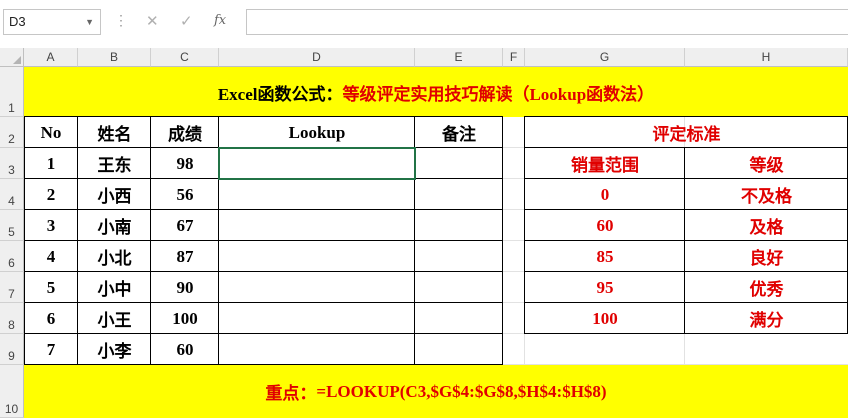  I want to click on table-cell: 56, so click(185, 194).